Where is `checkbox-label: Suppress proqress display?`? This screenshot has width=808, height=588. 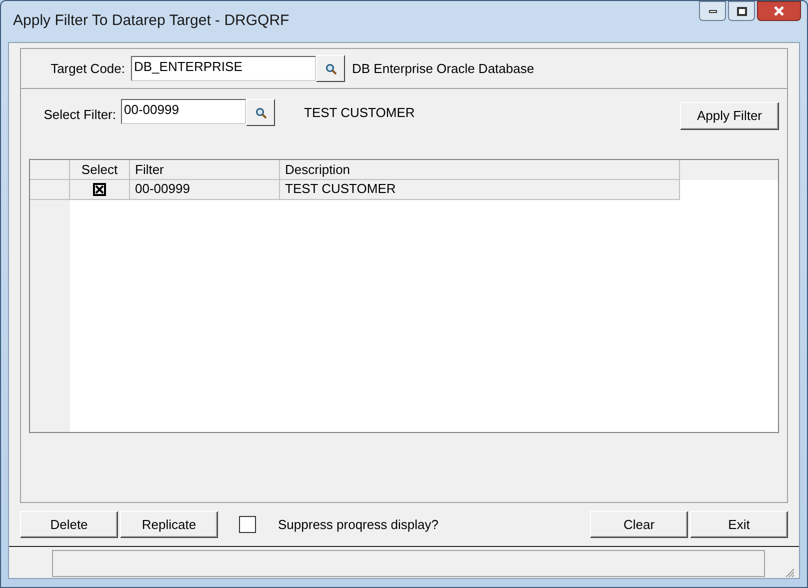 checkbox-label: Suppress proqress display? is located at coordinates (358, 525).